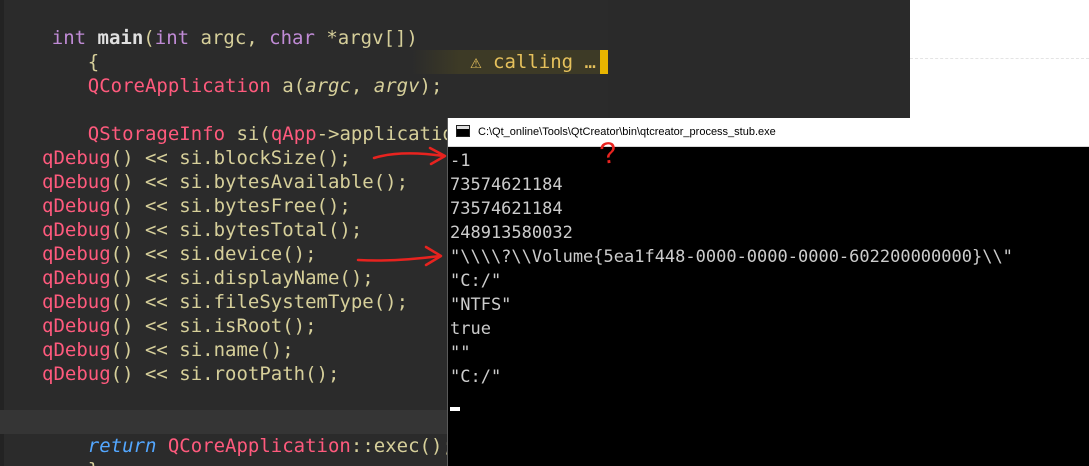  Describe the element at coordinates (455, 409) in the screenshot. I see `console-cursor` at that location.